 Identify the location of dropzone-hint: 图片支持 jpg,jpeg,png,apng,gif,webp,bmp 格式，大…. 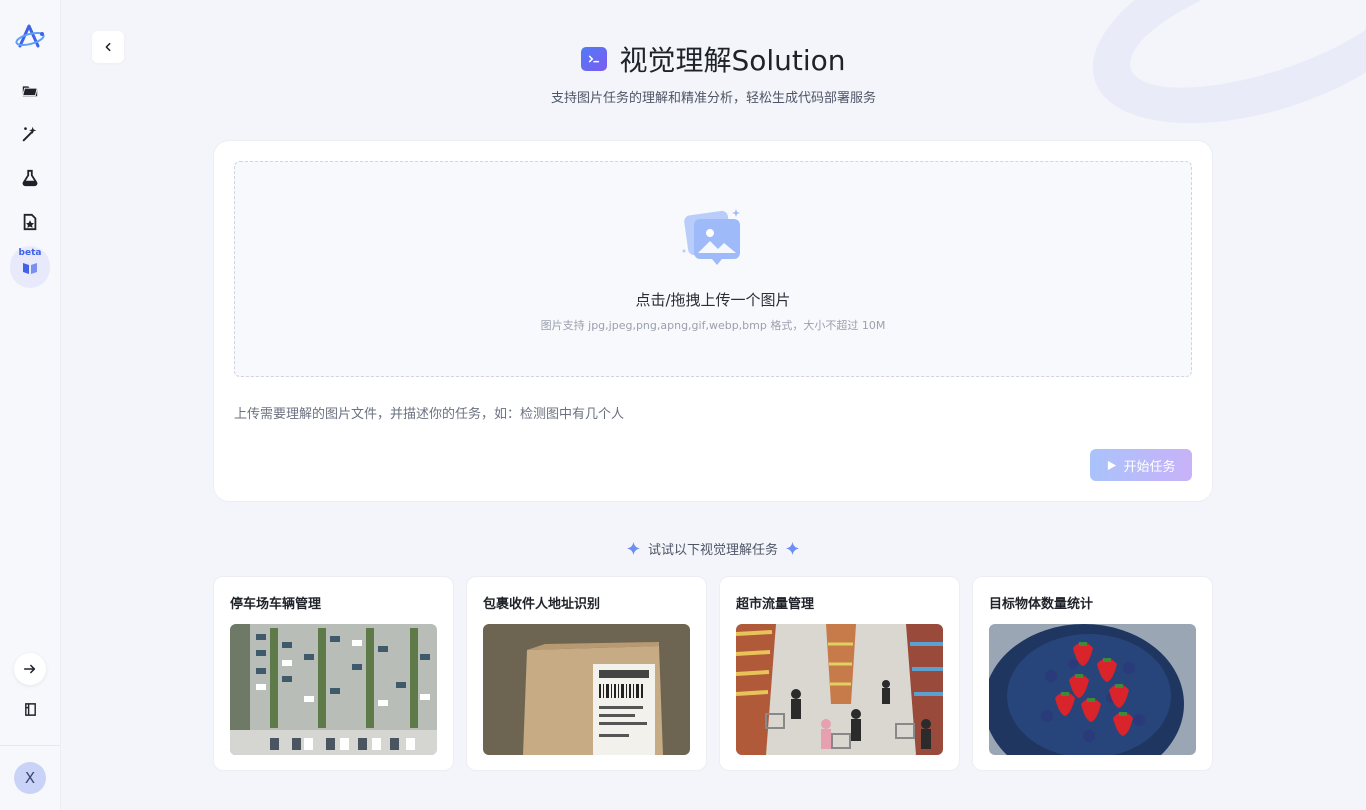
(713, 325).